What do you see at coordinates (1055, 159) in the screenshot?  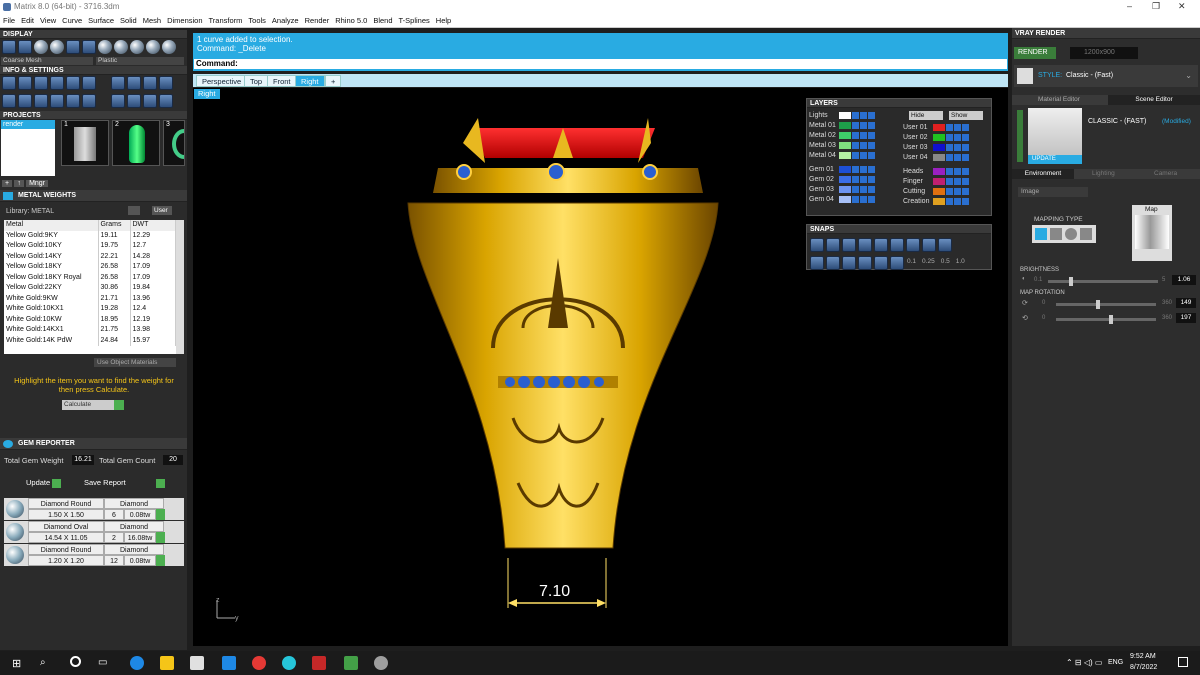 I see `update-scene-button: UPDATE` at bounding box center [1055, 159].